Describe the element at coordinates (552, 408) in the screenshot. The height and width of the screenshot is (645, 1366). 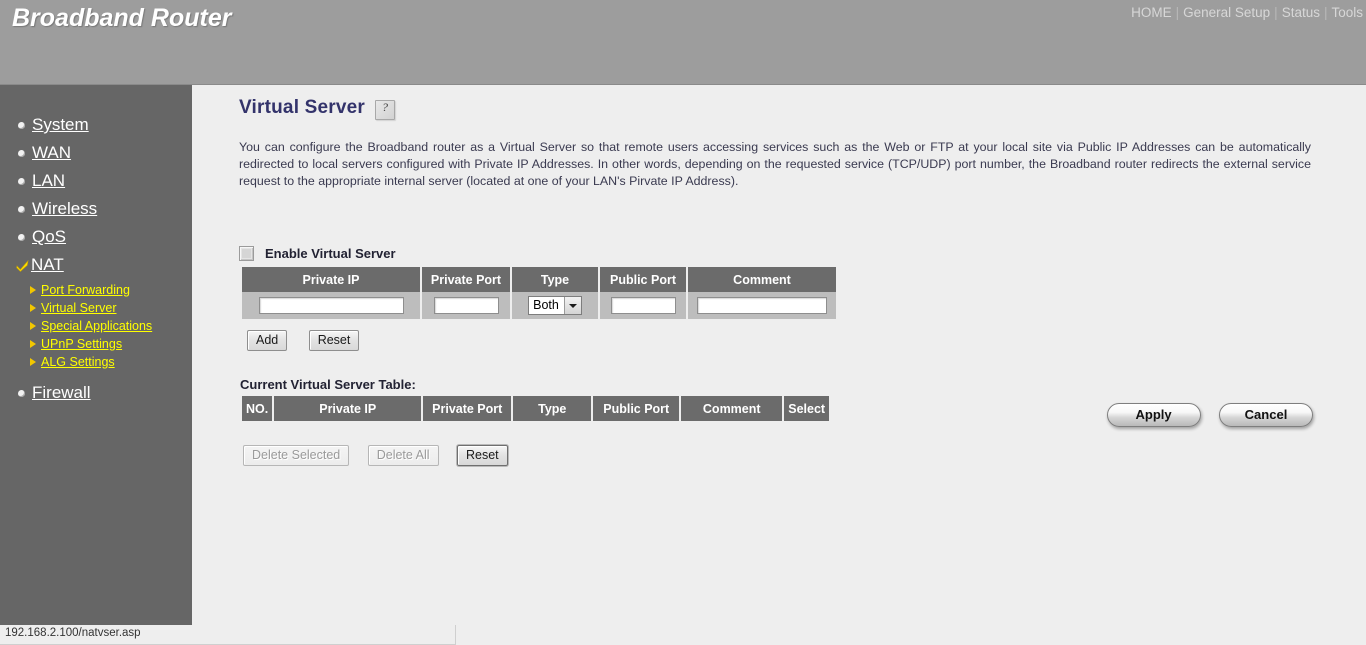
I see `current-header-type: Type` at that location.